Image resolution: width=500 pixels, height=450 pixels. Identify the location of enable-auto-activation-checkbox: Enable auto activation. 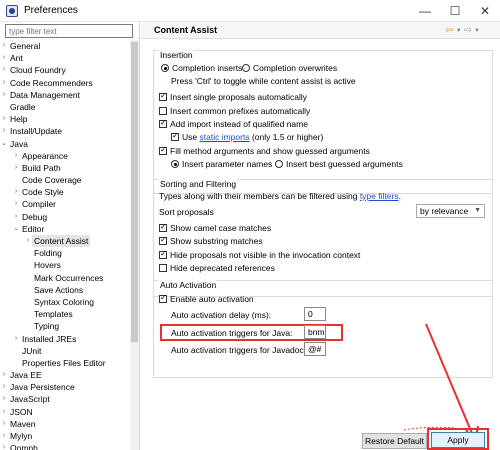
(206, 298).